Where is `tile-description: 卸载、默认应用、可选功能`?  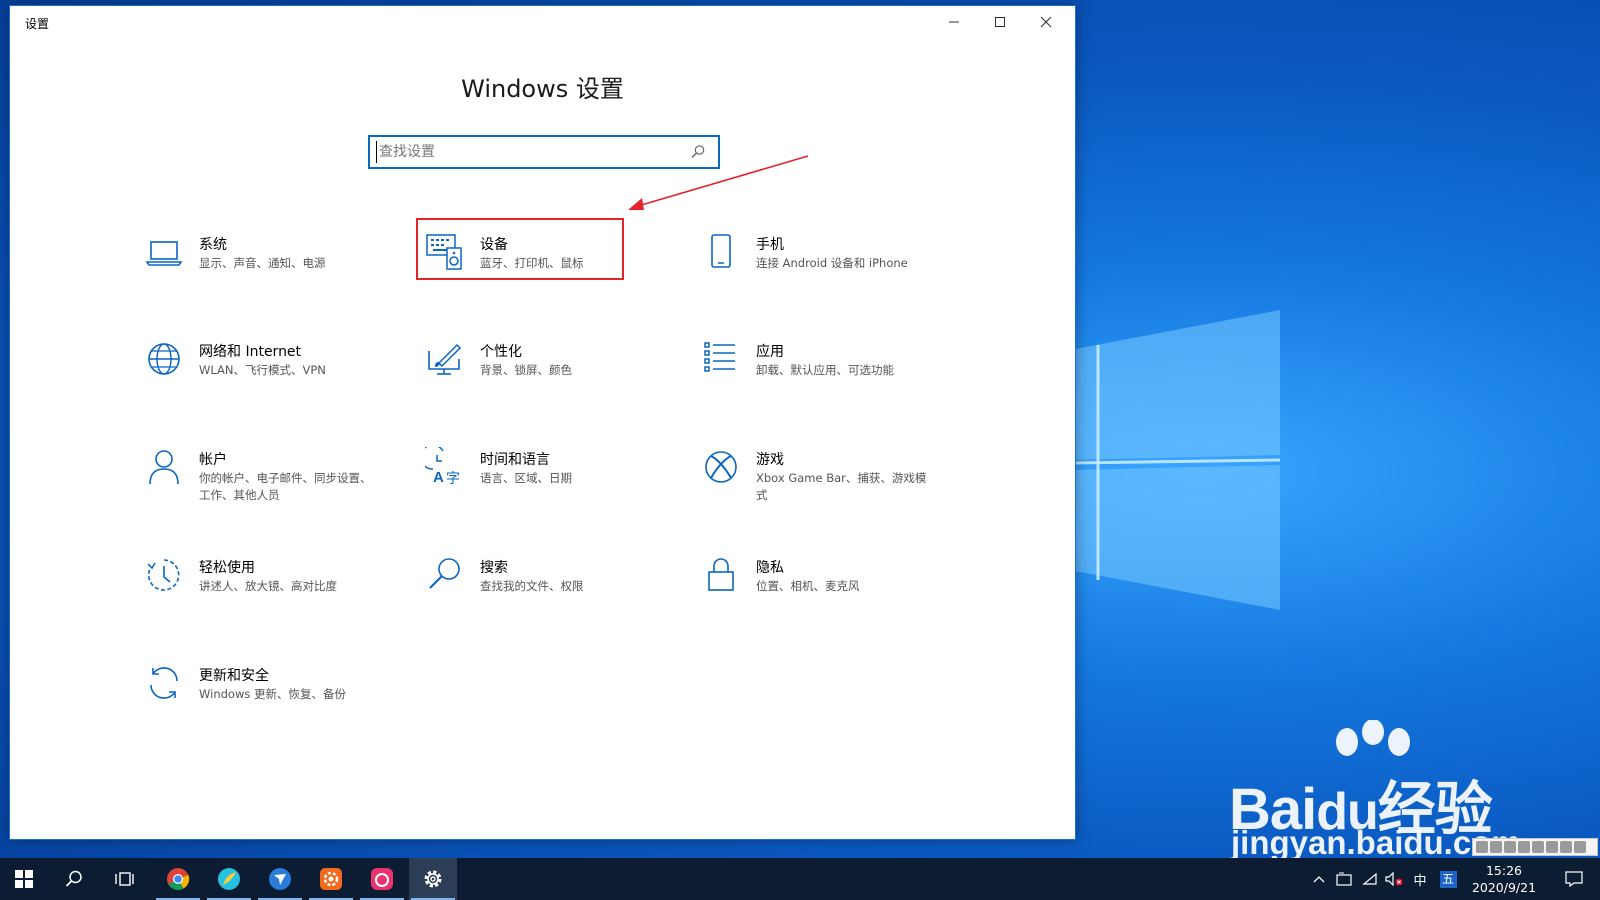
tile-description: 卸载、默认应用、可选功能 is located at coordinates (825, 370).